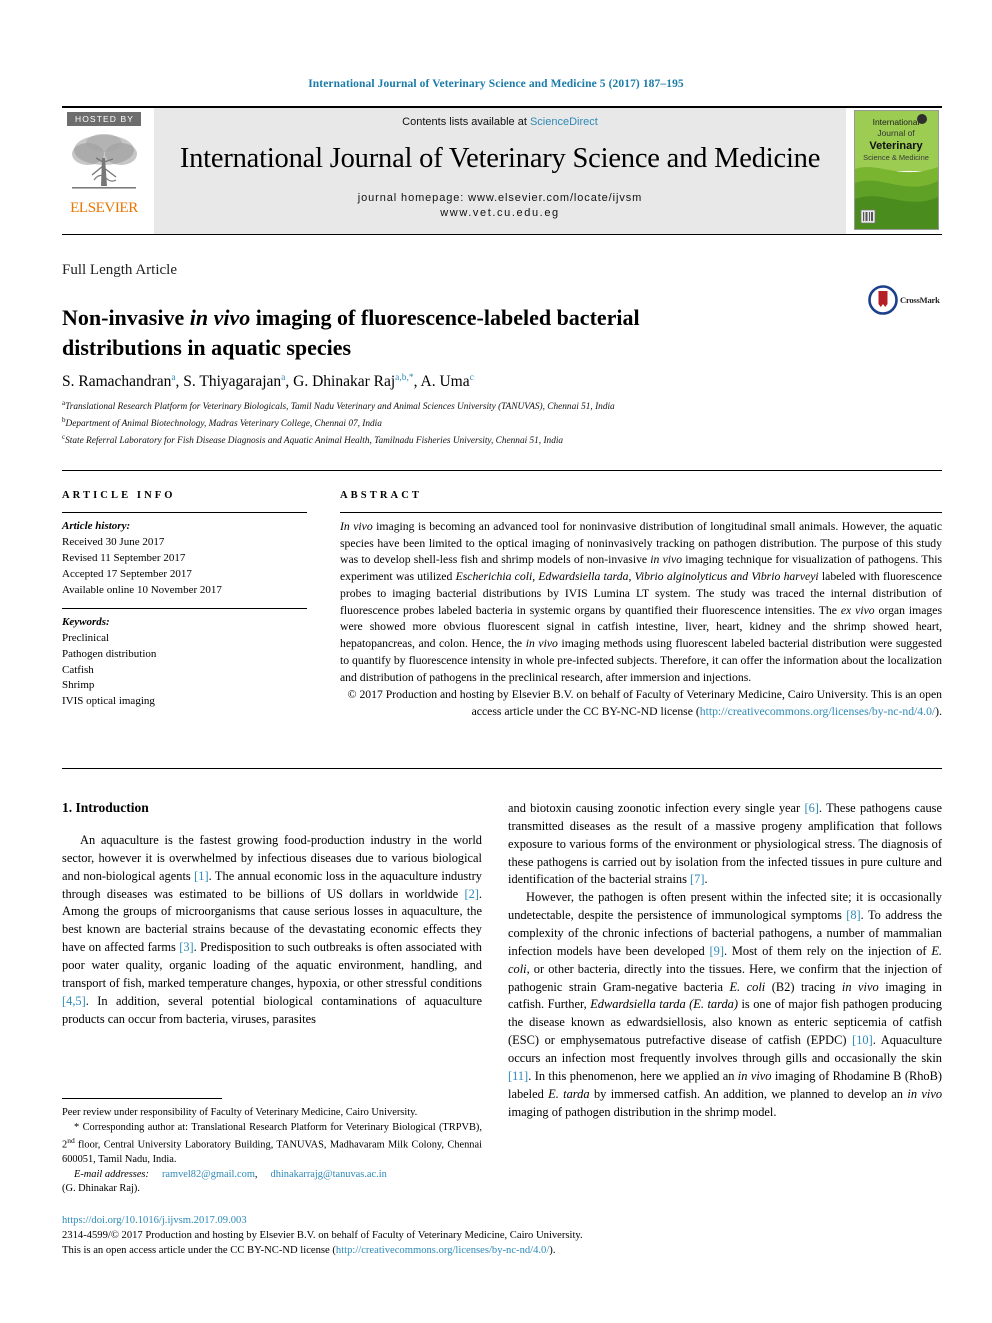  What do you see at coordinates (186, 947) in the screenshot?
I see `citation-ref: [3]` at bounding box center [186, 947].